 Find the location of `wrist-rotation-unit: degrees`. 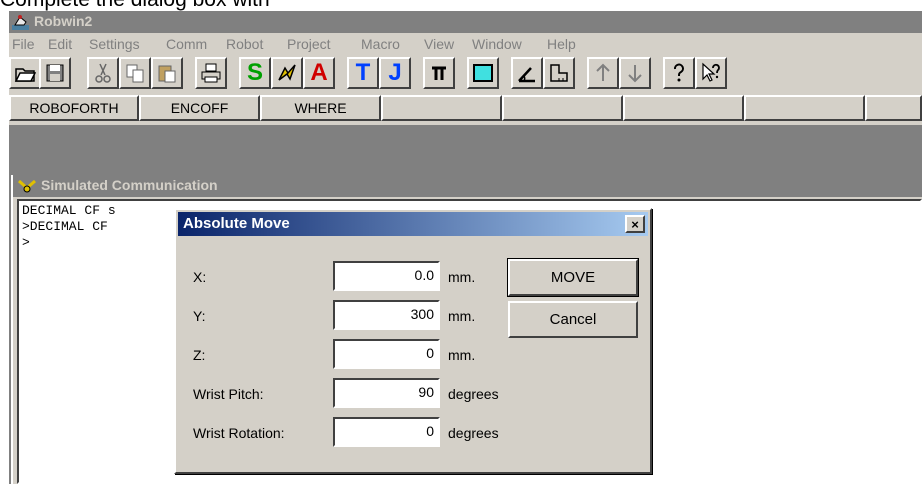

wrist-rotation-unit: degrees is located at coordinates (473, 433).